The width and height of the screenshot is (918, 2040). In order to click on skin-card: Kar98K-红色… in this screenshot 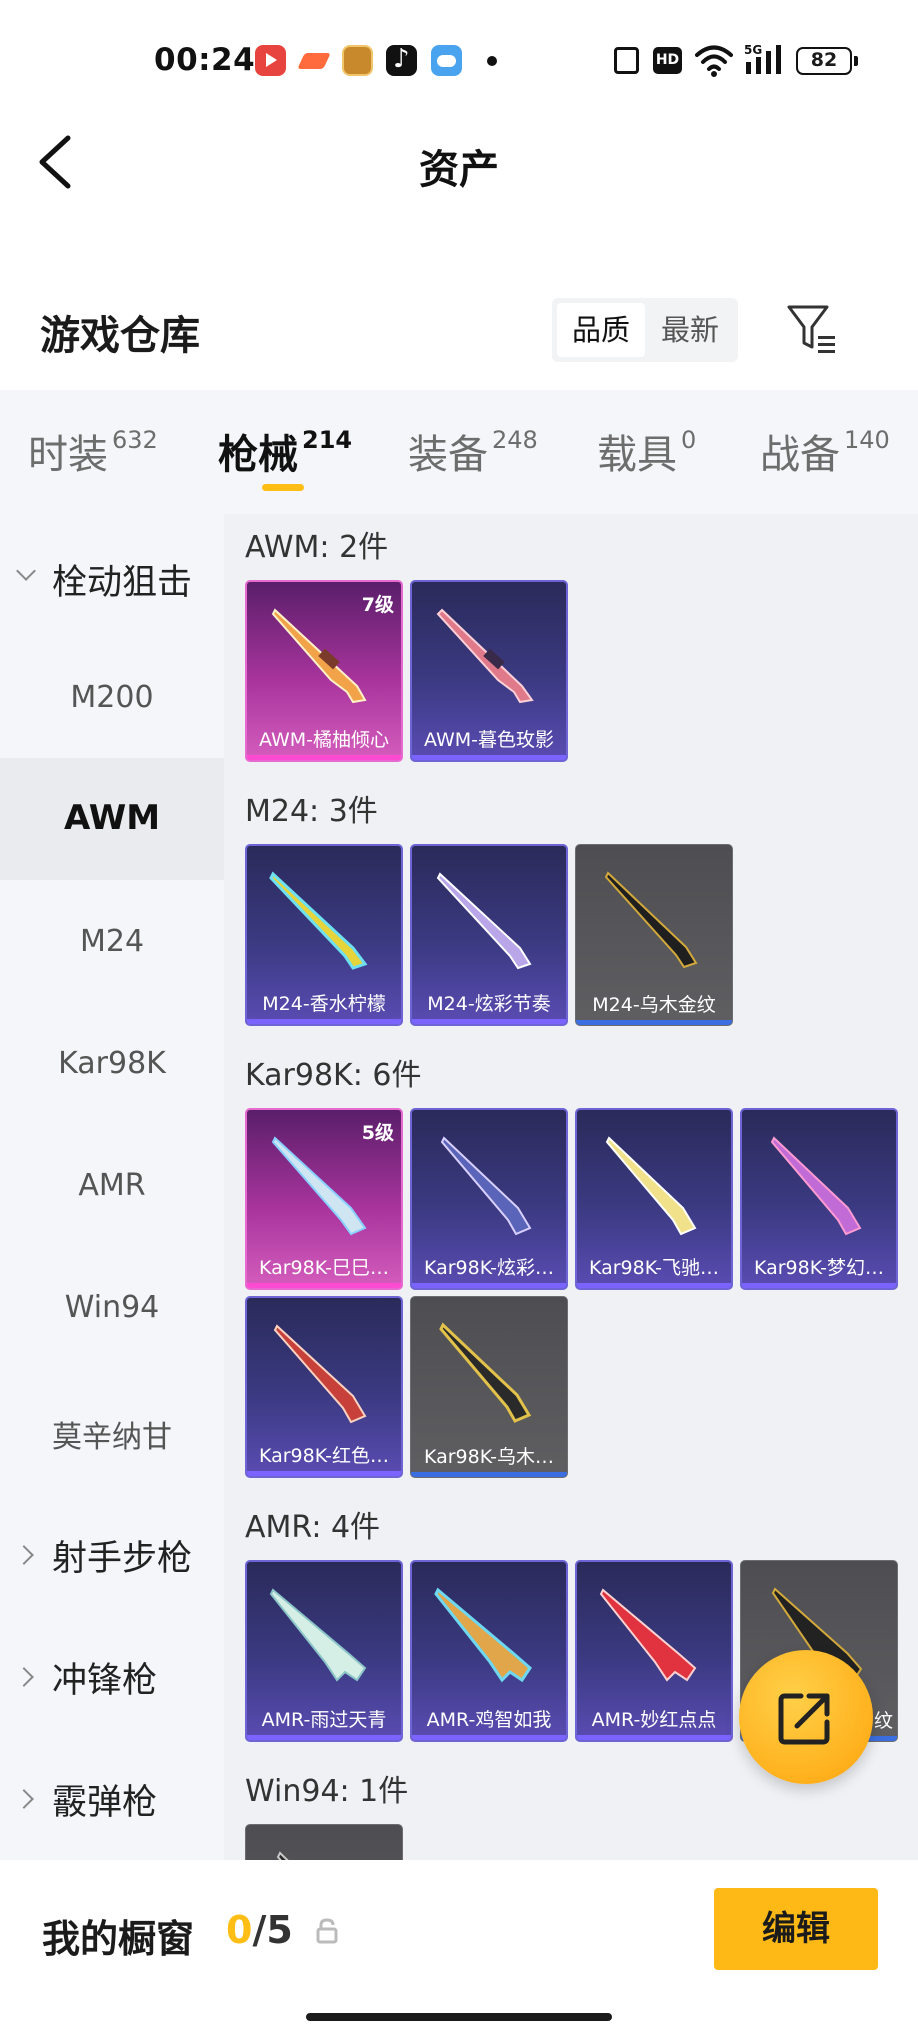, I will do `click(324, 1387)`.